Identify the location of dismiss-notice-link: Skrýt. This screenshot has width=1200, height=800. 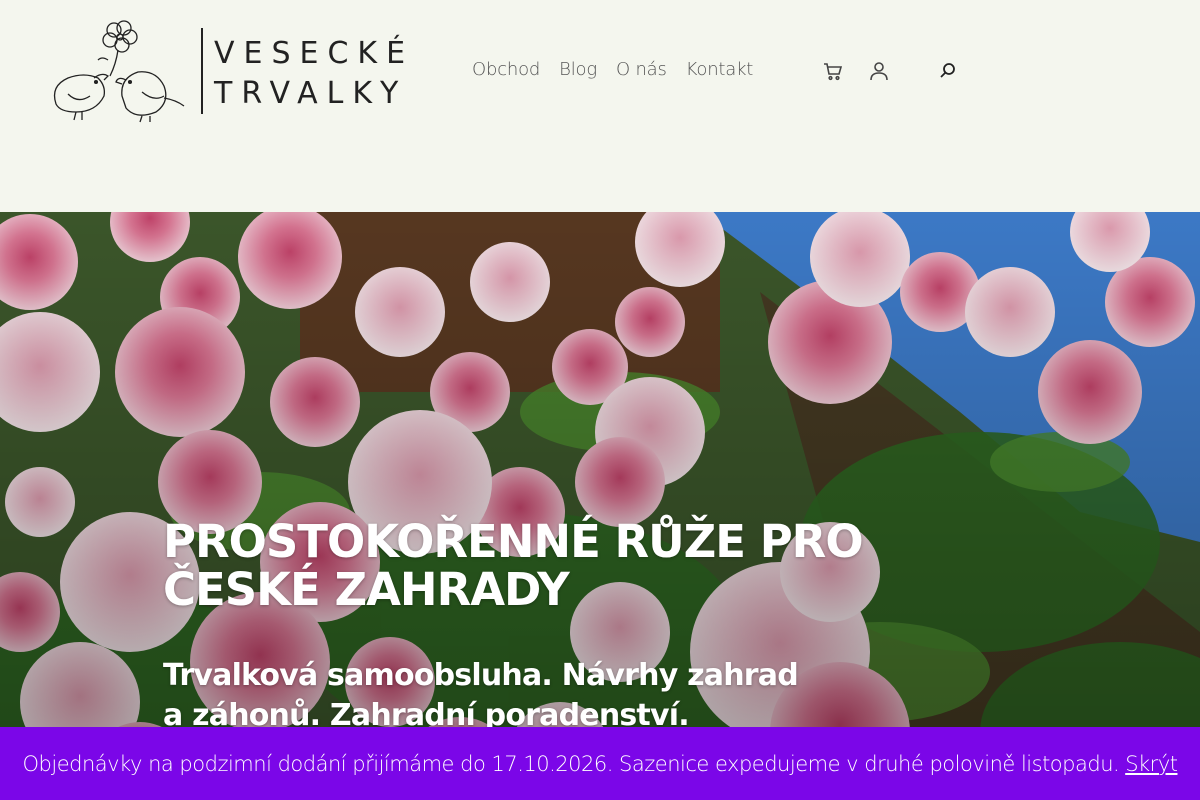
(1151, 764).